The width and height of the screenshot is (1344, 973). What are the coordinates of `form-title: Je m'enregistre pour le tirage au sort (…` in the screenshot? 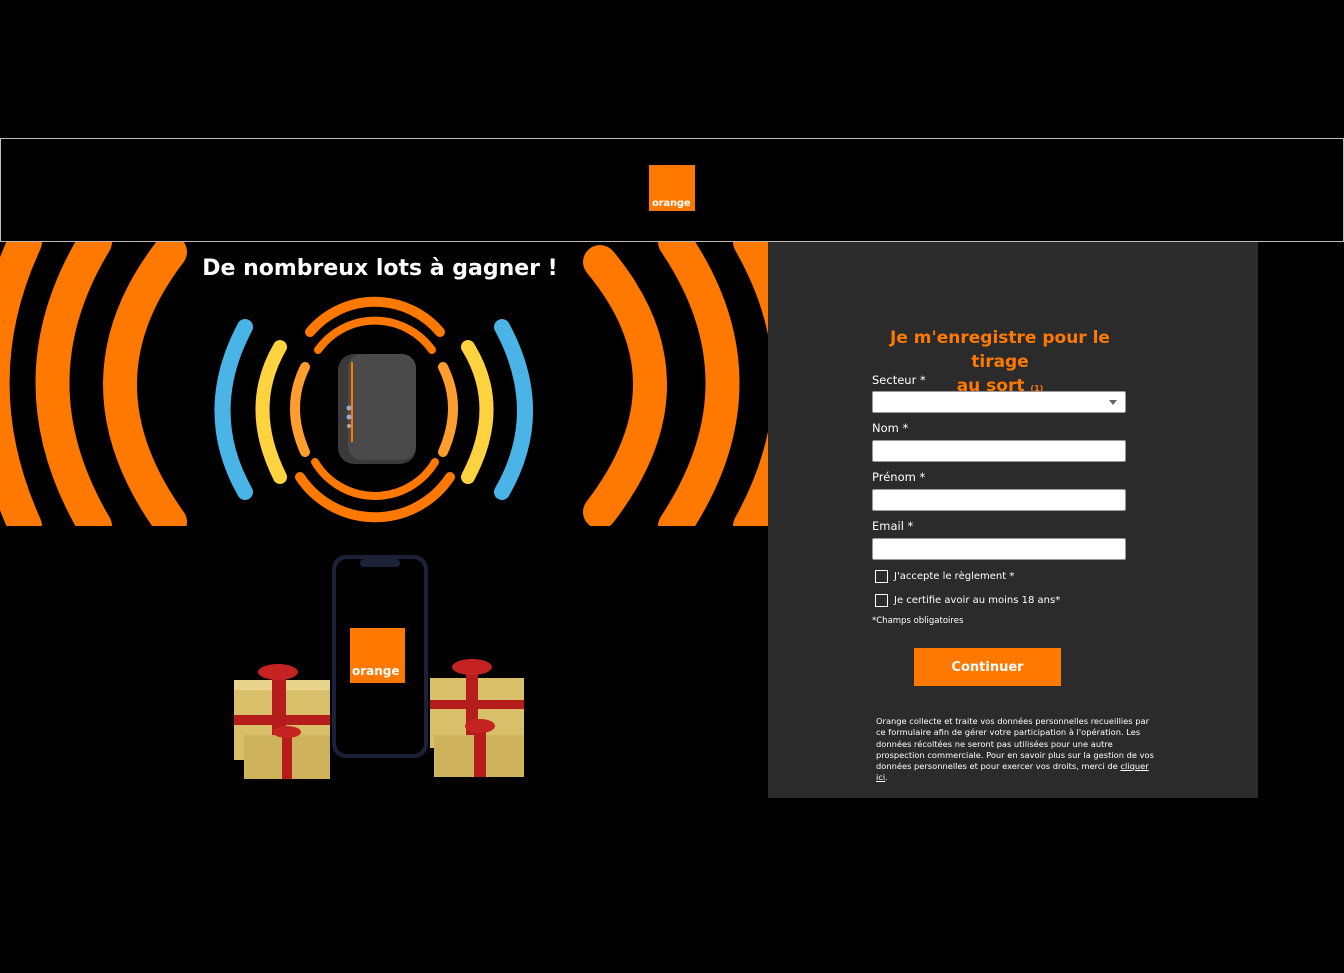 It's located at (1000, 363).